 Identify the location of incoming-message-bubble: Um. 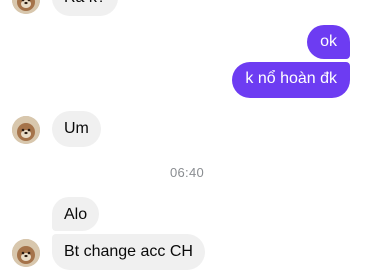
(76, 129).